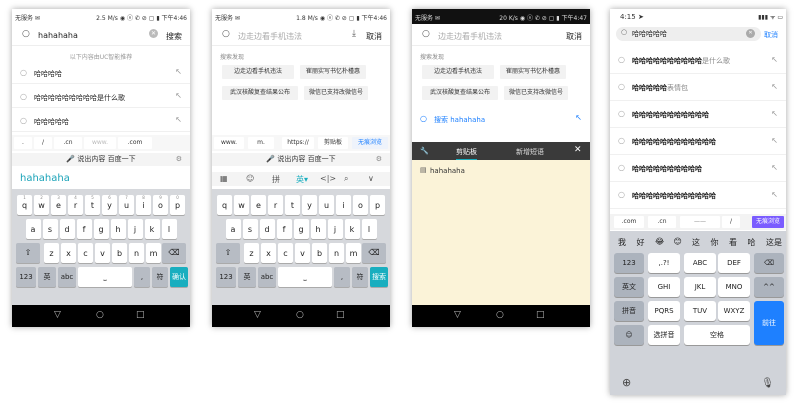 This screenshot has width=800, height=407. I want to click on key-u: u, so click(326, 205).